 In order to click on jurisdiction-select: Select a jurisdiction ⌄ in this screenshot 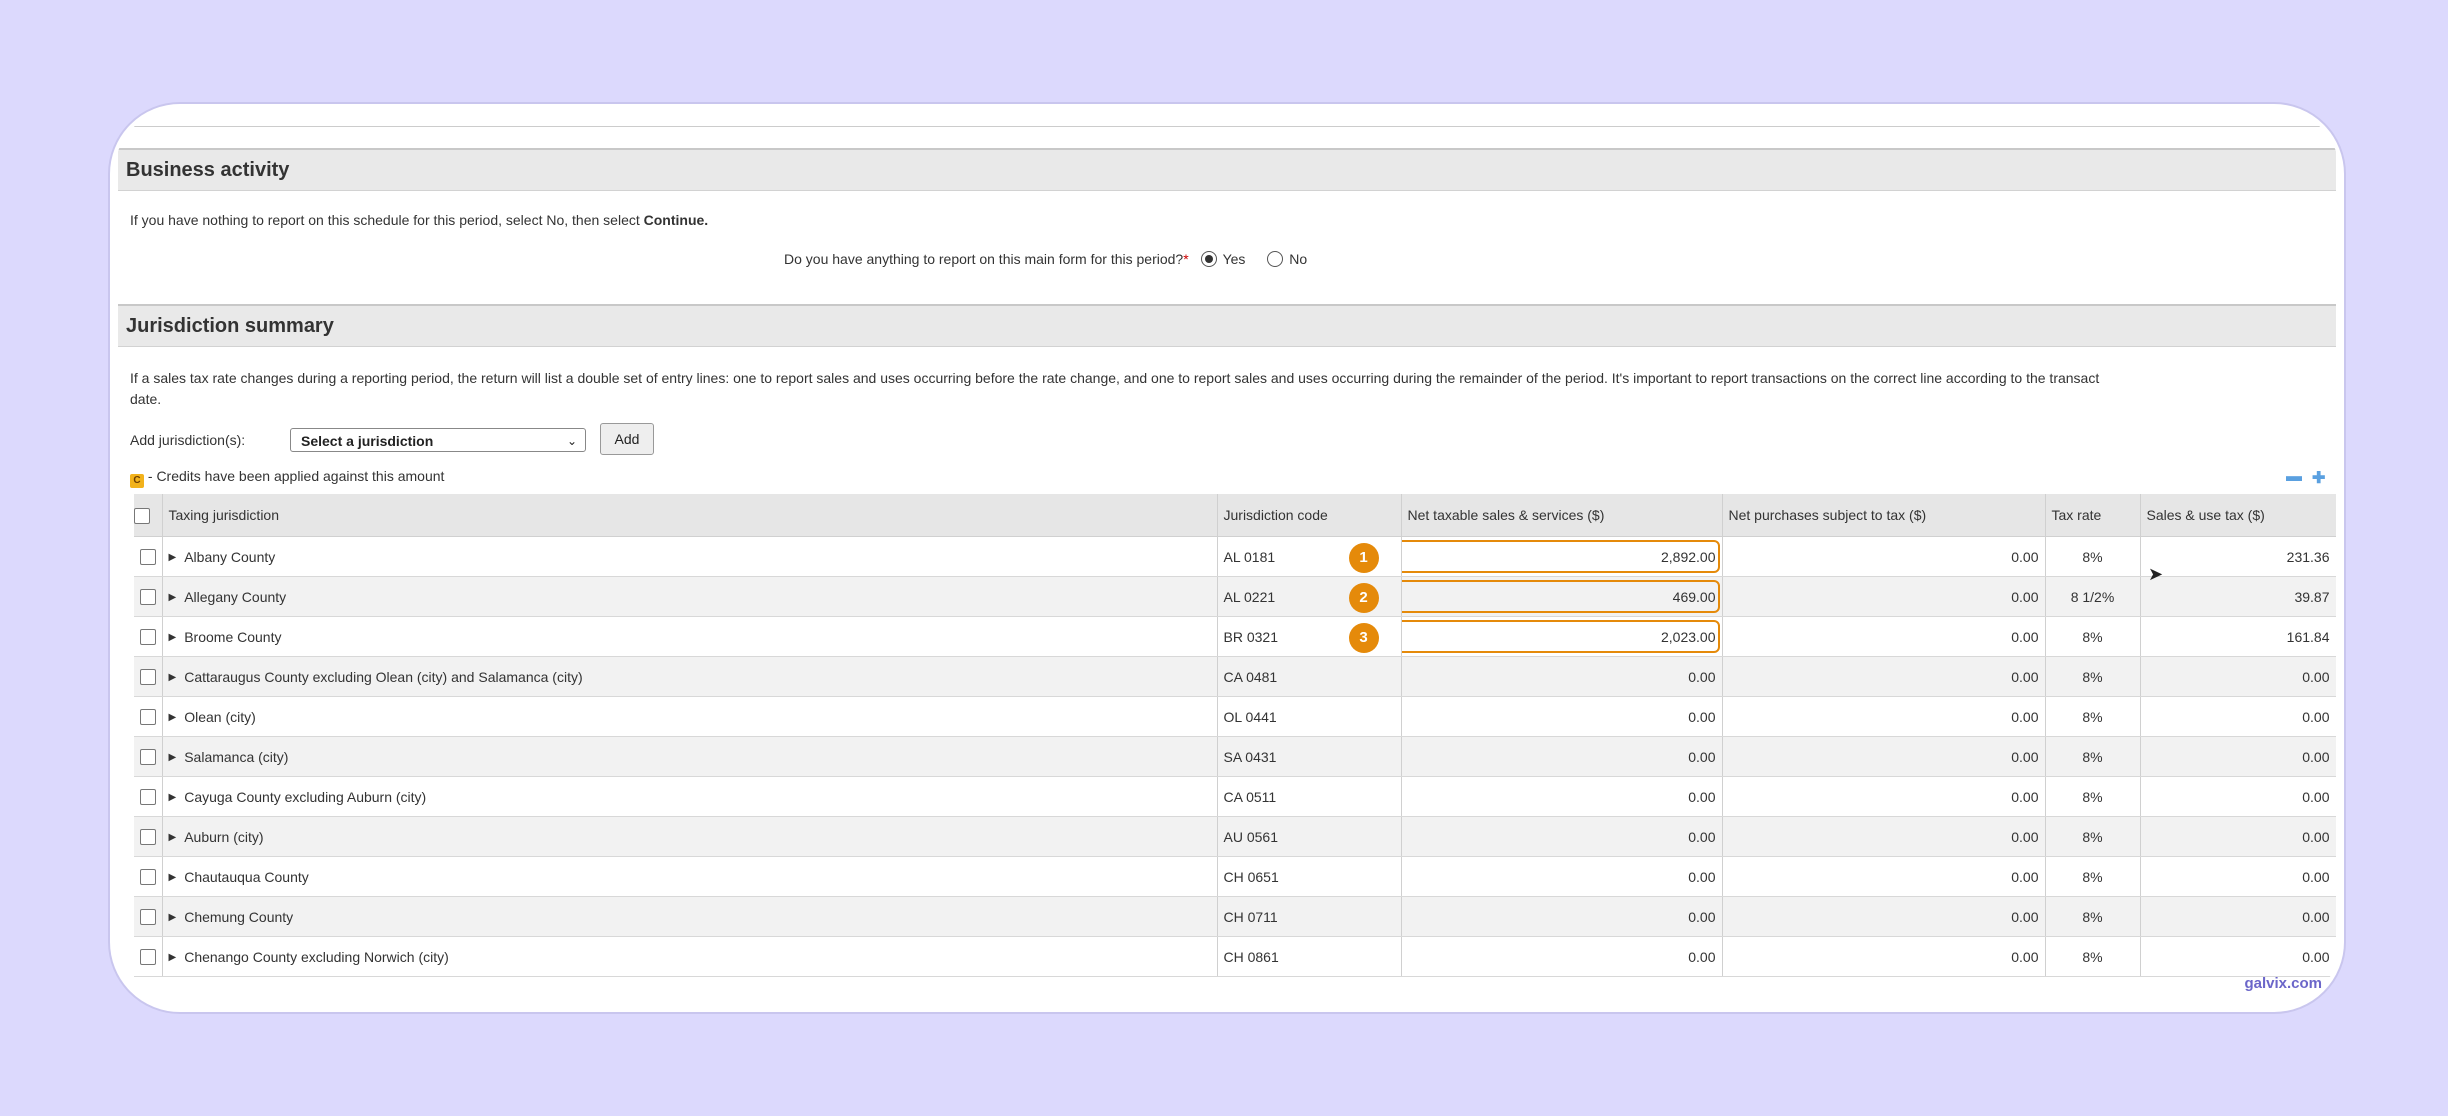, I will do `click(438, 440)`.